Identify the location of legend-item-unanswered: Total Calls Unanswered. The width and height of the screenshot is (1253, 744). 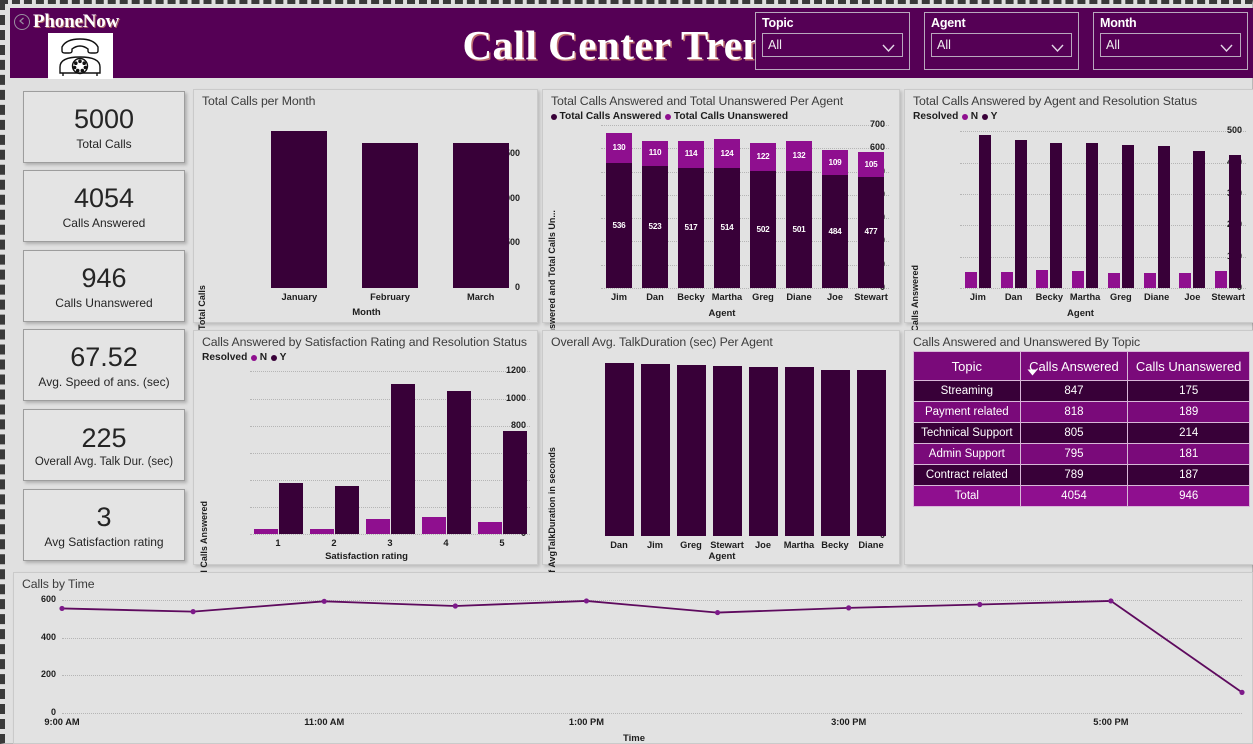
(726, 116).